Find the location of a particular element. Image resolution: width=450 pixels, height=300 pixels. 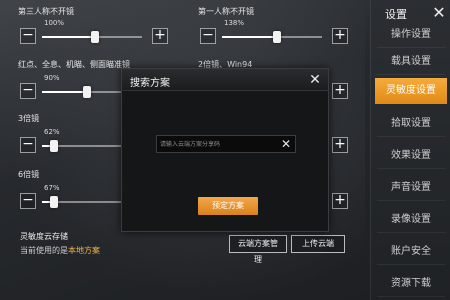

sidebar-item-replay: 录像设置 is located at coordinates (411, 220).